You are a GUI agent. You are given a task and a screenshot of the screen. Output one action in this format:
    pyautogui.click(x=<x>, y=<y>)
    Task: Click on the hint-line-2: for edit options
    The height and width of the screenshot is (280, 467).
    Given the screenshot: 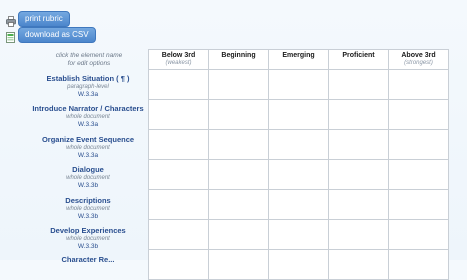 What is the action you would take?
    pyautogui.click(x=89, y=63)
    